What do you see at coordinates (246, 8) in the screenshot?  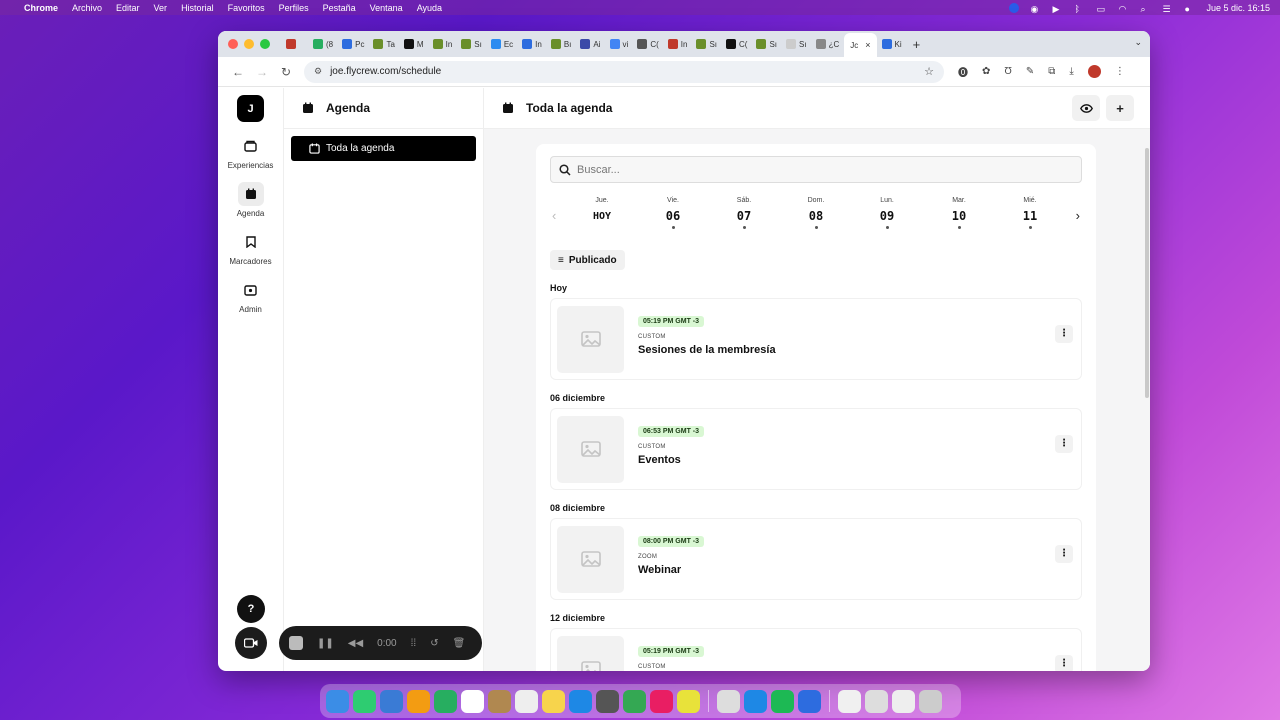 I see `menu-favoritos: Favoritos` at bounding box center [246, 8].